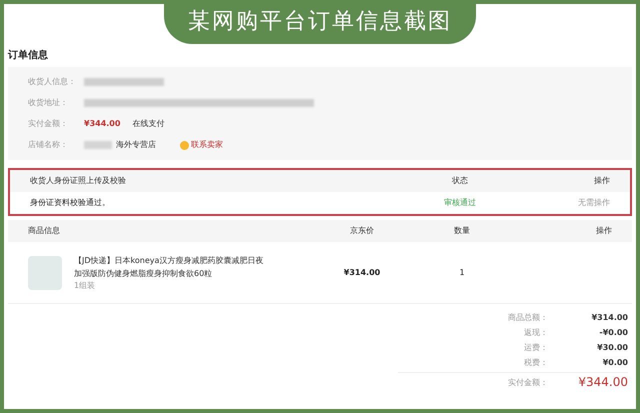 This screenshot has height=413, width=640. I want to click on product-photo-placeholder, so click(45, 273).